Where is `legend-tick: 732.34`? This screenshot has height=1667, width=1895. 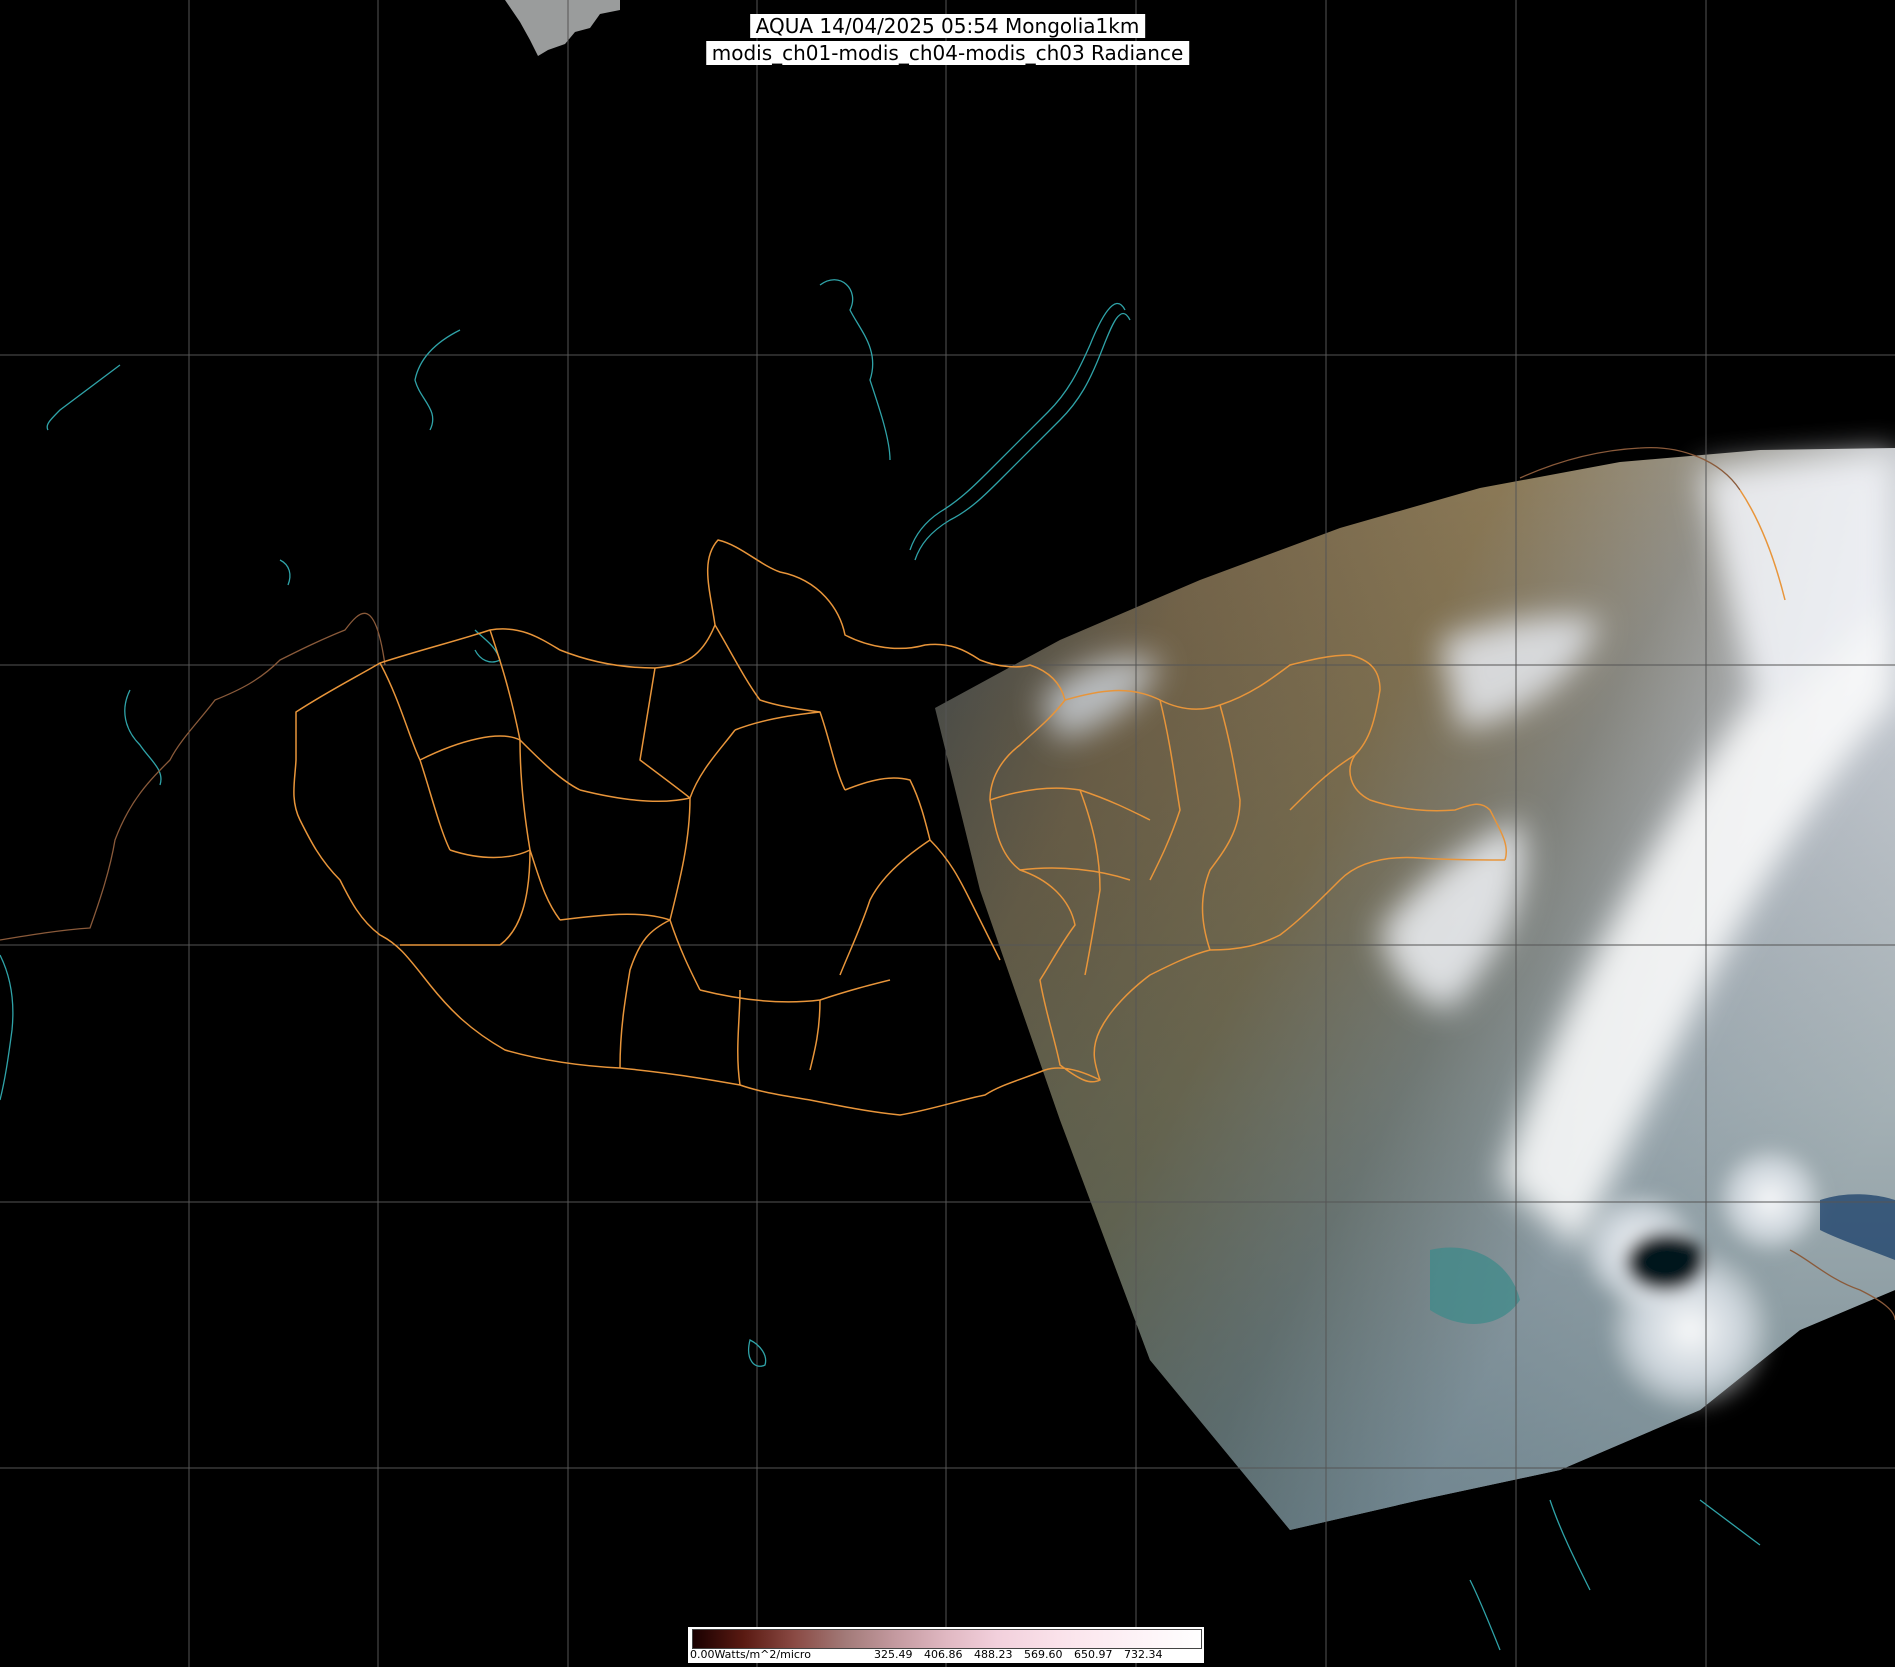 legend-tick: 732.34 is located at coordinates (1143, 1654).